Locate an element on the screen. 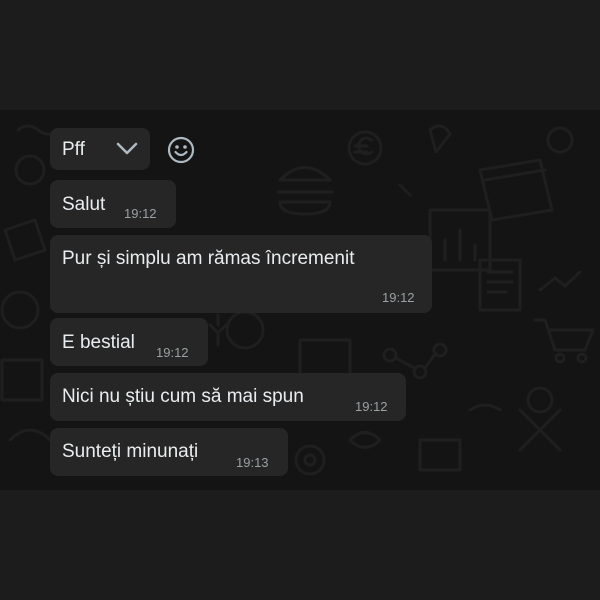  message-text: Sunteți minunați is located at coordinates (130, 451).